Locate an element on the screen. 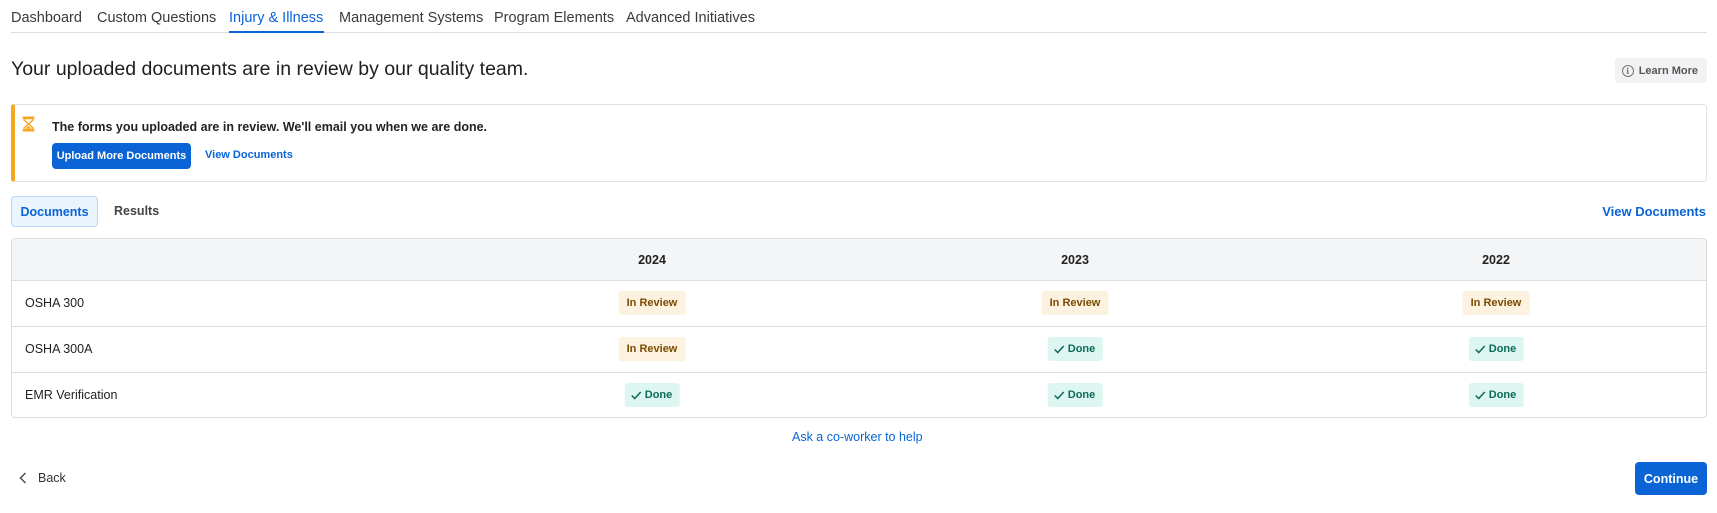 This screenshot has height=513, width=1717. tab-injury-illness: Injury & Illness is located at coordinates (276, 18).